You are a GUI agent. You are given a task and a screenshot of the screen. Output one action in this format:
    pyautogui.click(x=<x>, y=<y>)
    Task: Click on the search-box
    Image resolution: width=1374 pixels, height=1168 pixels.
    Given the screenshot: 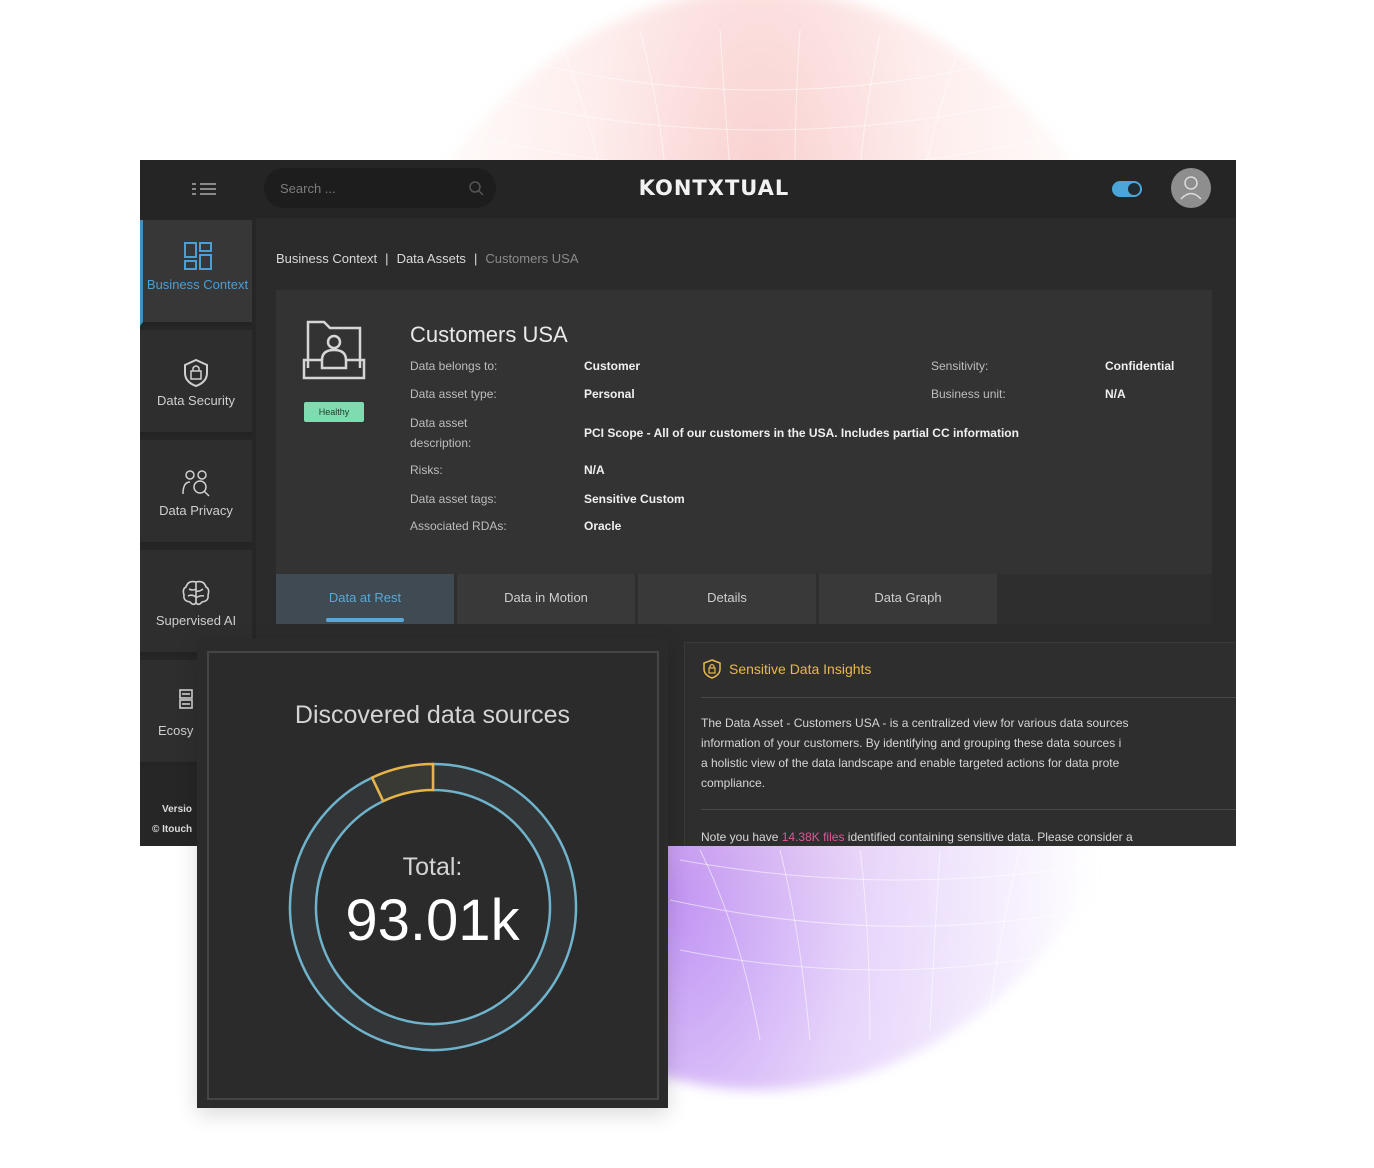 What is the action you would take?
    pyautogui.click(x=380, y=188)
    